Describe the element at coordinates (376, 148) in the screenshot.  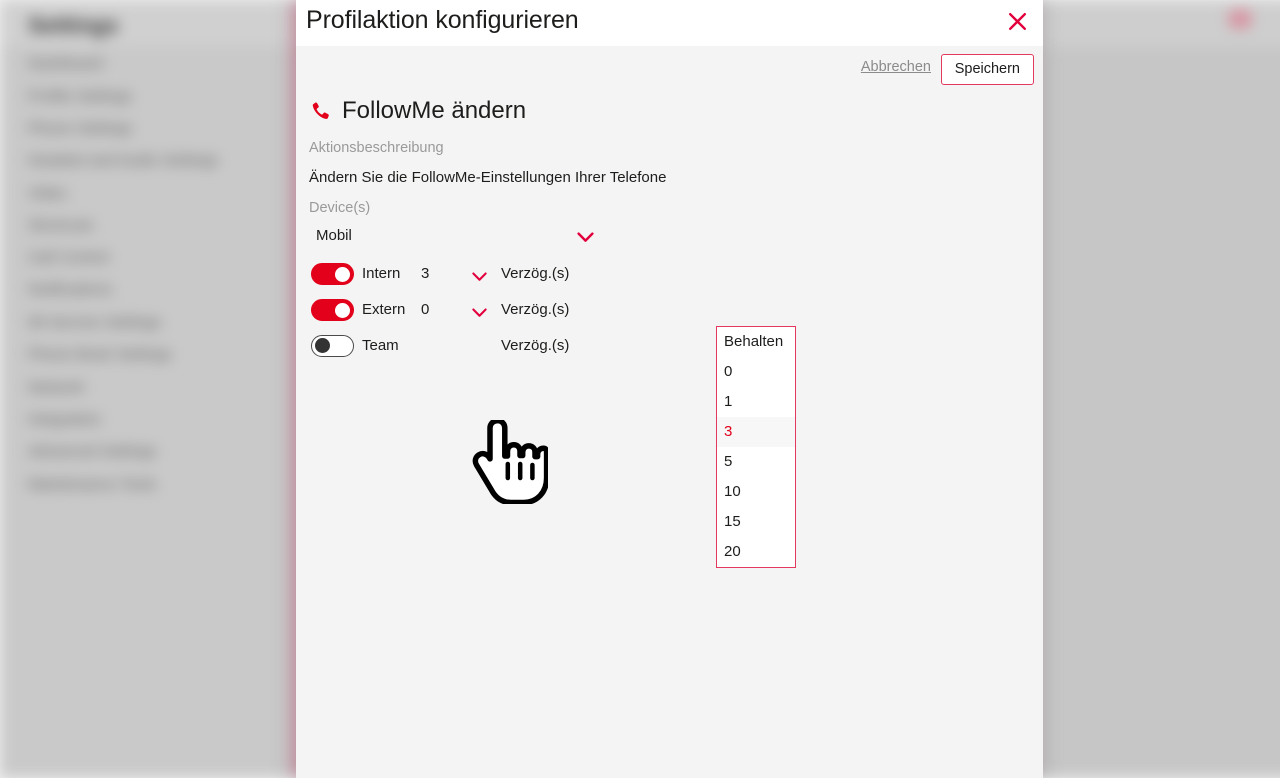
I see `description-label: Aktionsbeschreibung` at that location.